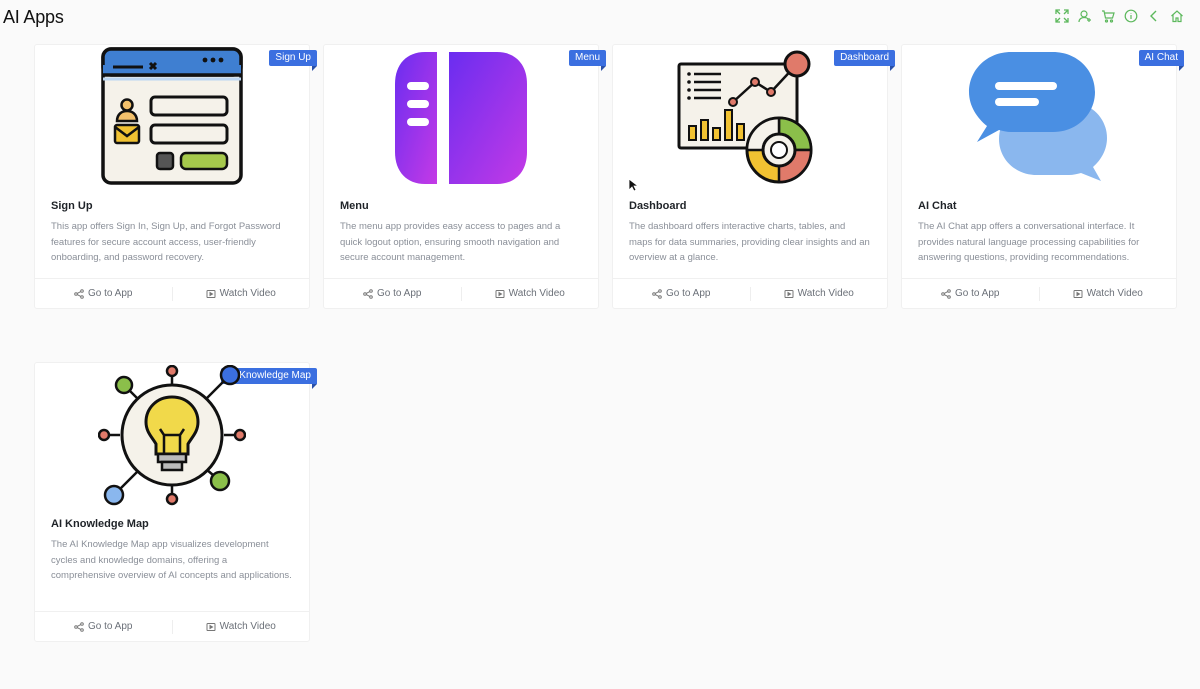 The image size is (1200, 689). What do you see at coordinates (937, 206) in the screenshot?
I see `card-title: AI Chat` at bounding box center [937, 206].